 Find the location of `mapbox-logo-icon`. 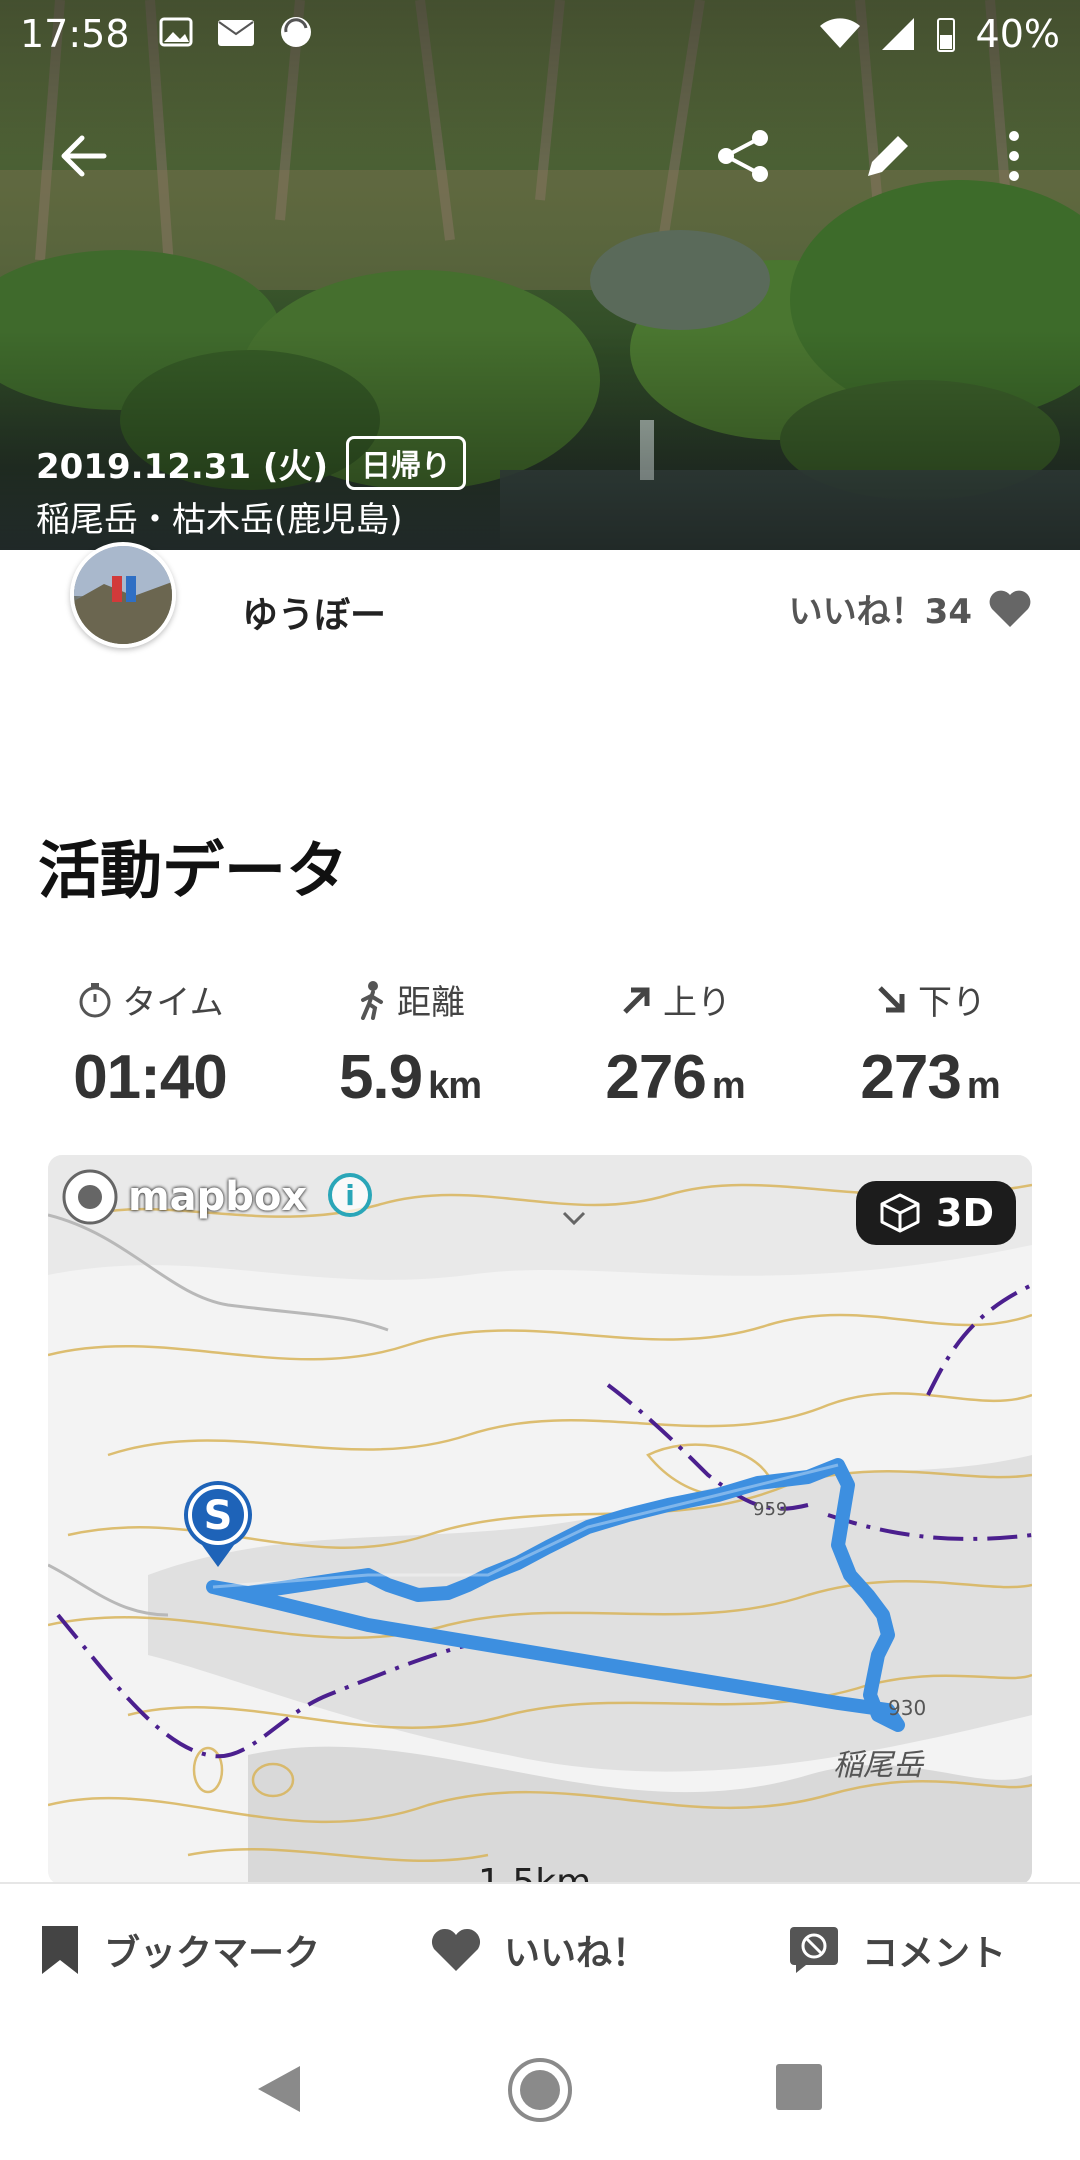

mapbox-logo-icon is located at coordinates (90, 1197).